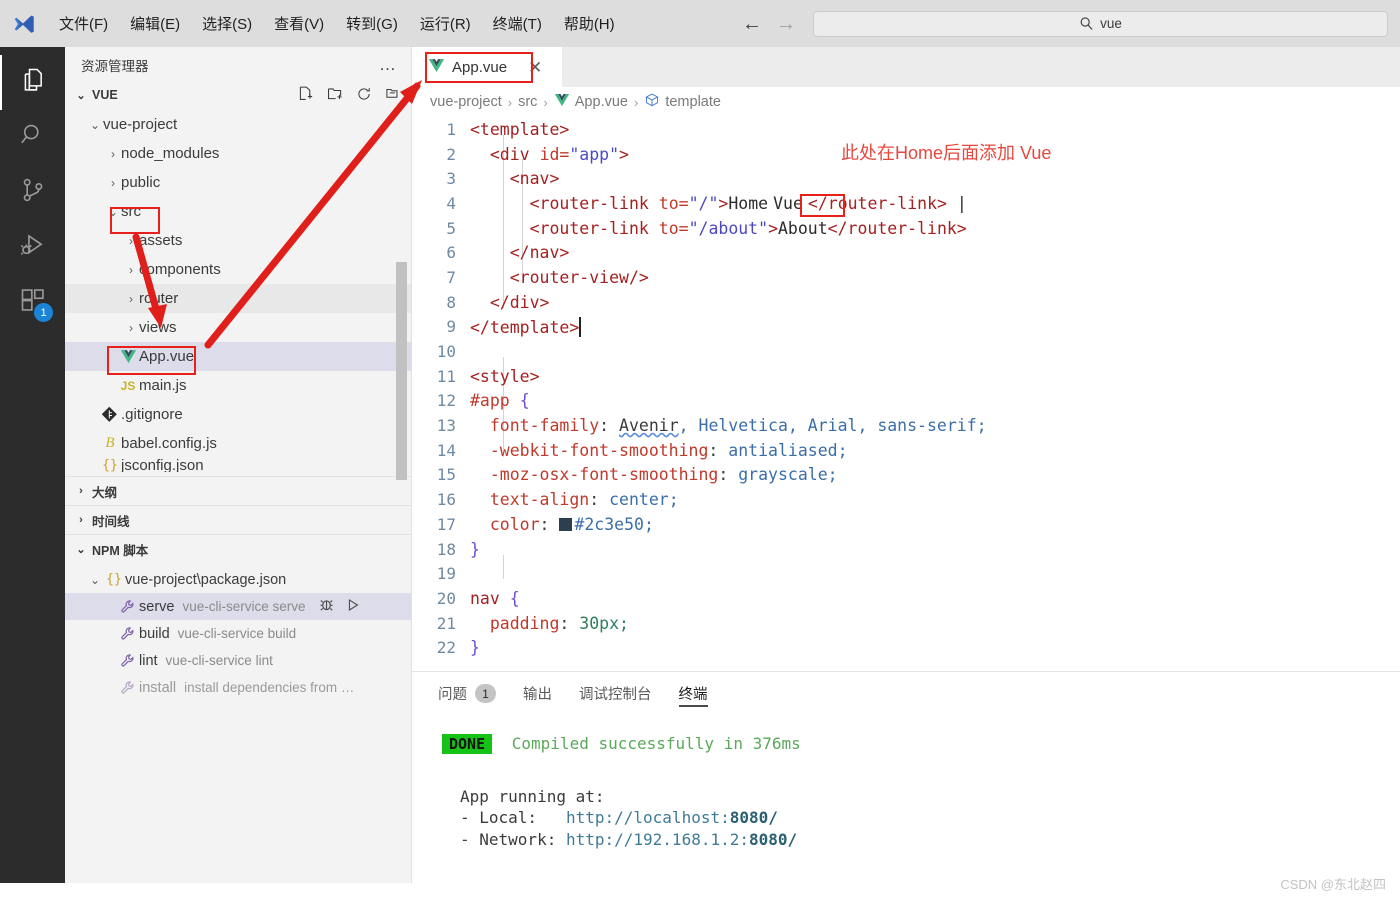 This screenshot has width=1400, height=899. I want to click on arrow-left-icon: ←, so click(752, 24).